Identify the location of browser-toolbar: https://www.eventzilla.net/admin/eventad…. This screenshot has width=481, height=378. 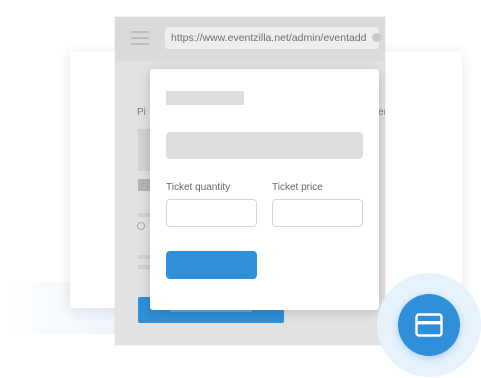
(250, 39).